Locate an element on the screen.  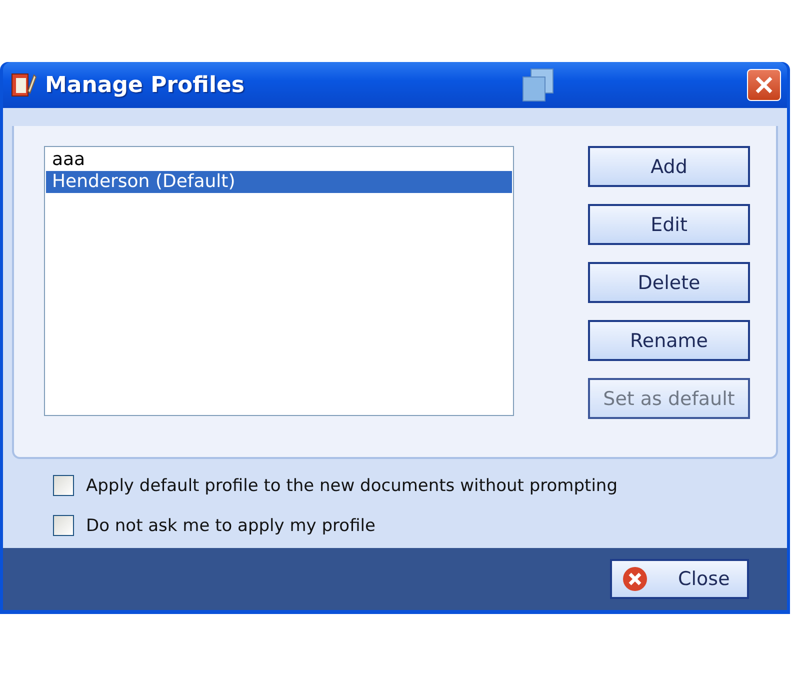
close-button is located at coordinates (764, 85).